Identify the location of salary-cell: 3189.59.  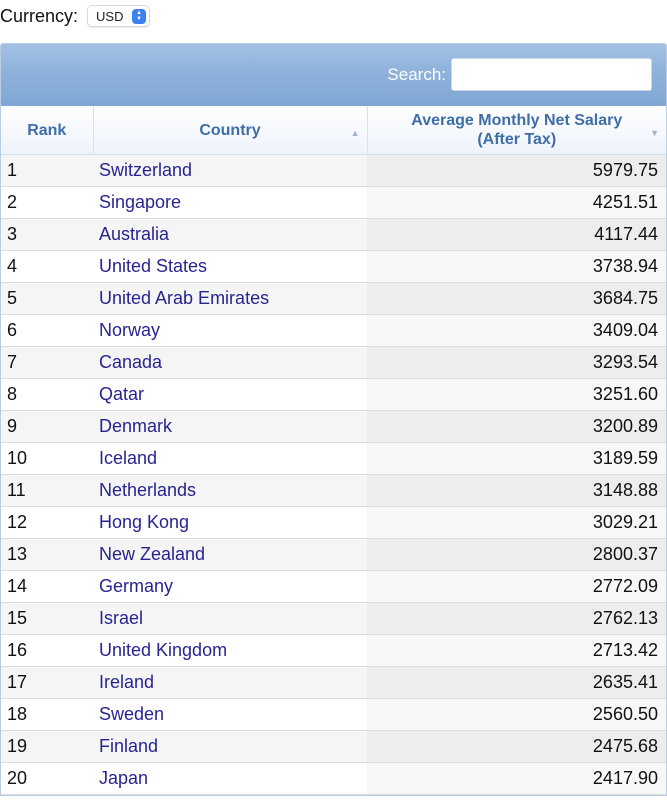
(516, 458).